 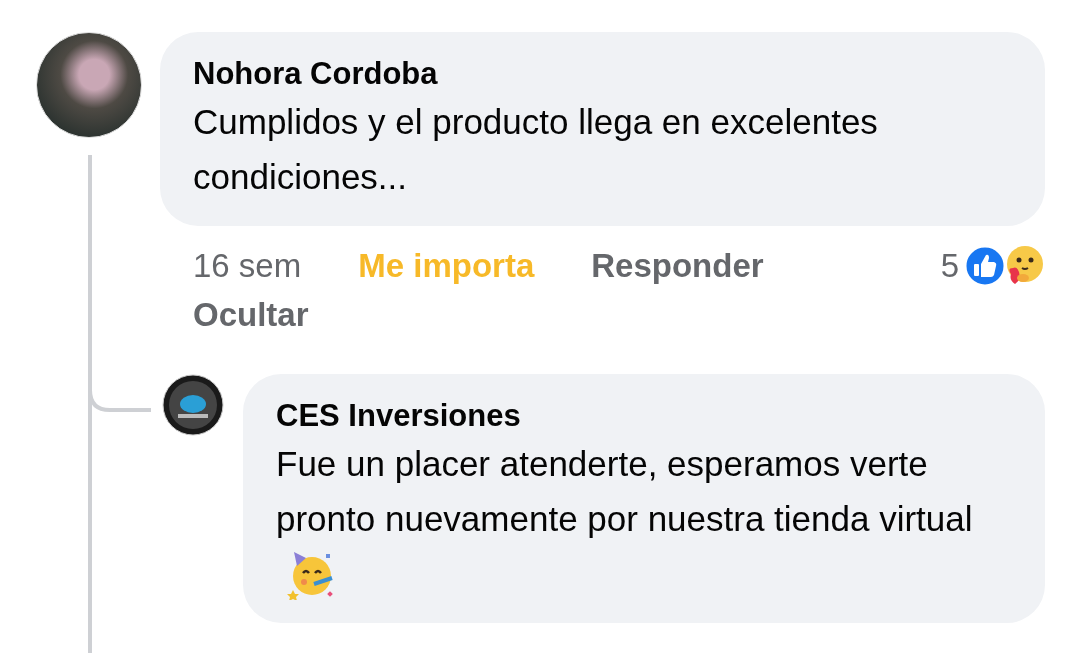 I want to click on reply-button: Responder, so click(x=677, y=266).